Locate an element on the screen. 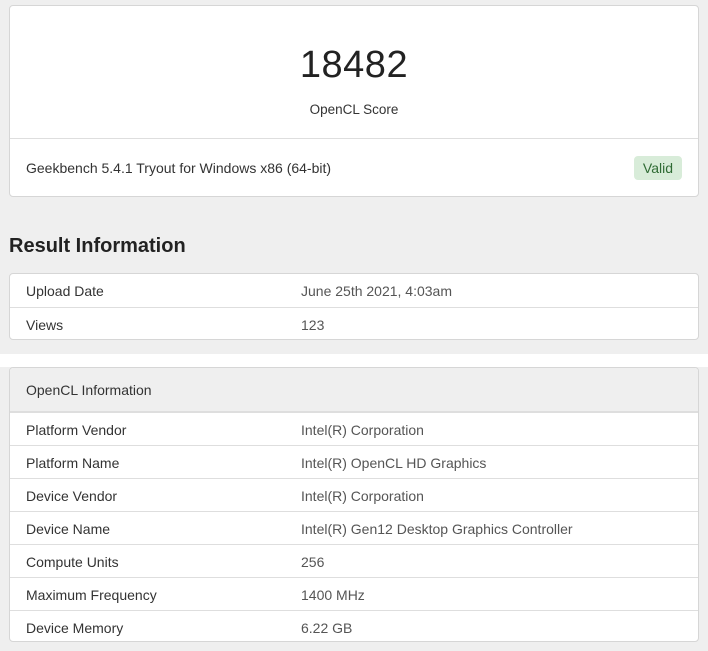  page-divider-band is located at coordinates (354, 360).